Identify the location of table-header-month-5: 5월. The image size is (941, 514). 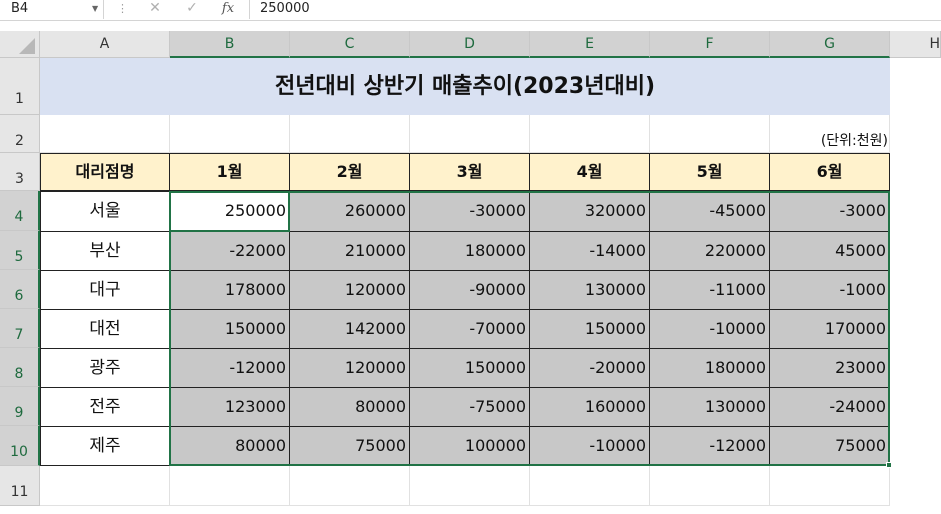
(709, 172).